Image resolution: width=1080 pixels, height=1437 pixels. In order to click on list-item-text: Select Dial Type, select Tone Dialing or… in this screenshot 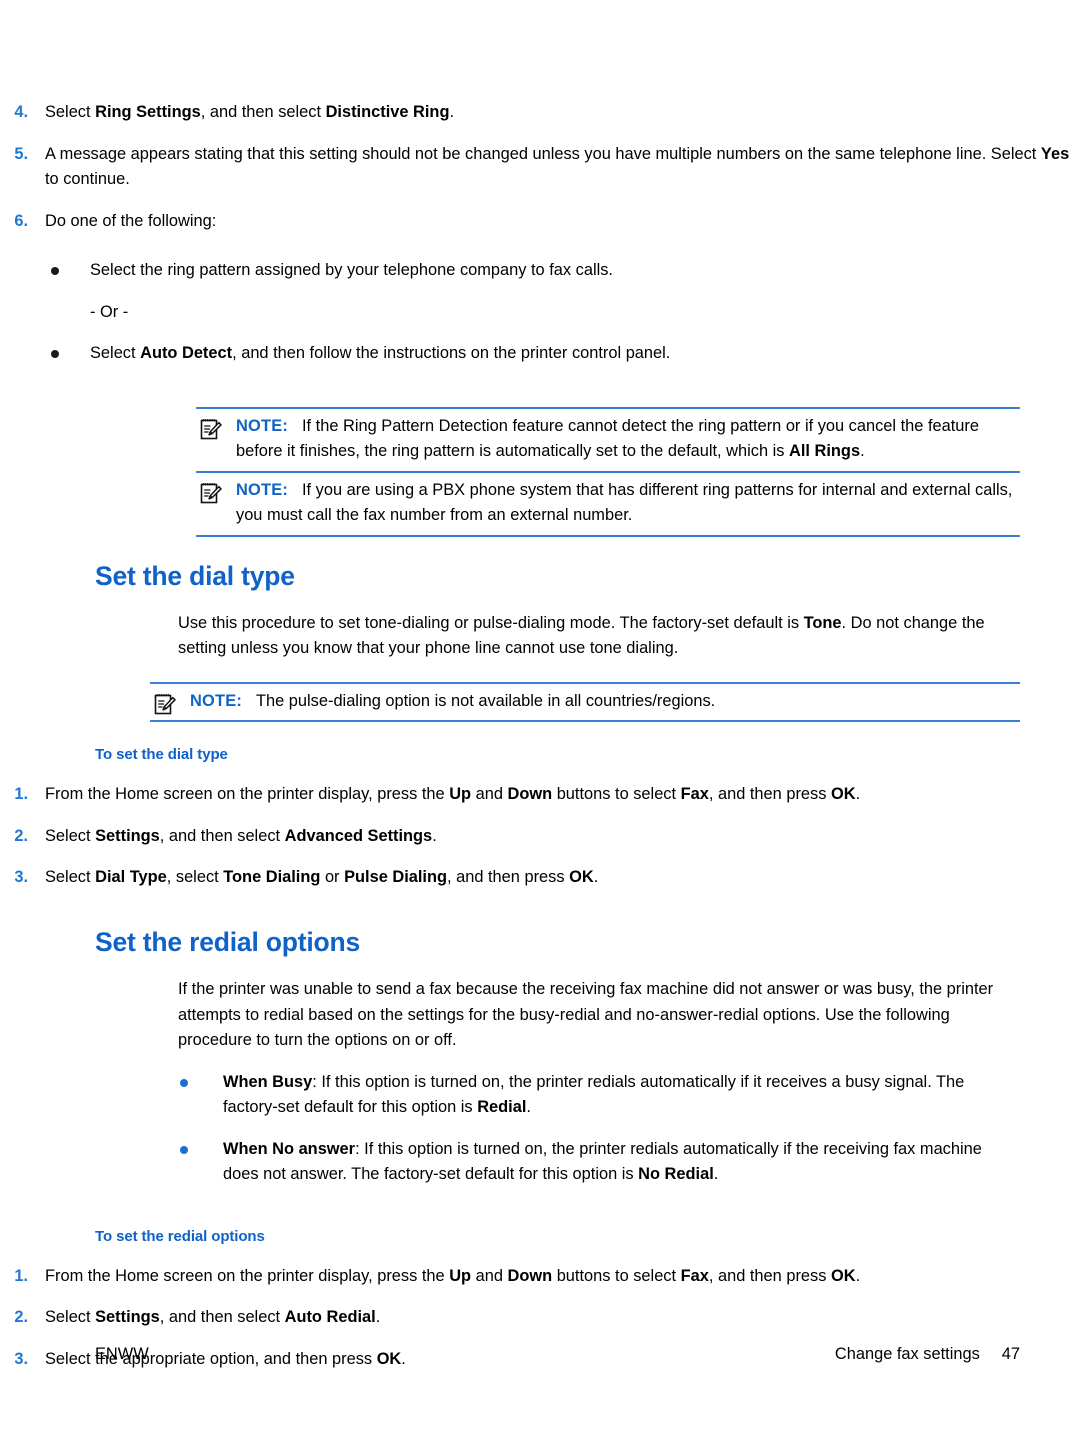, I will do `click(322, 877)`.